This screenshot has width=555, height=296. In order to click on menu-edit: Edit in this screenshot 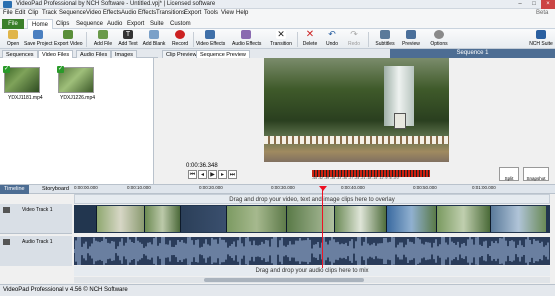, I will do `click(20, 13)`.